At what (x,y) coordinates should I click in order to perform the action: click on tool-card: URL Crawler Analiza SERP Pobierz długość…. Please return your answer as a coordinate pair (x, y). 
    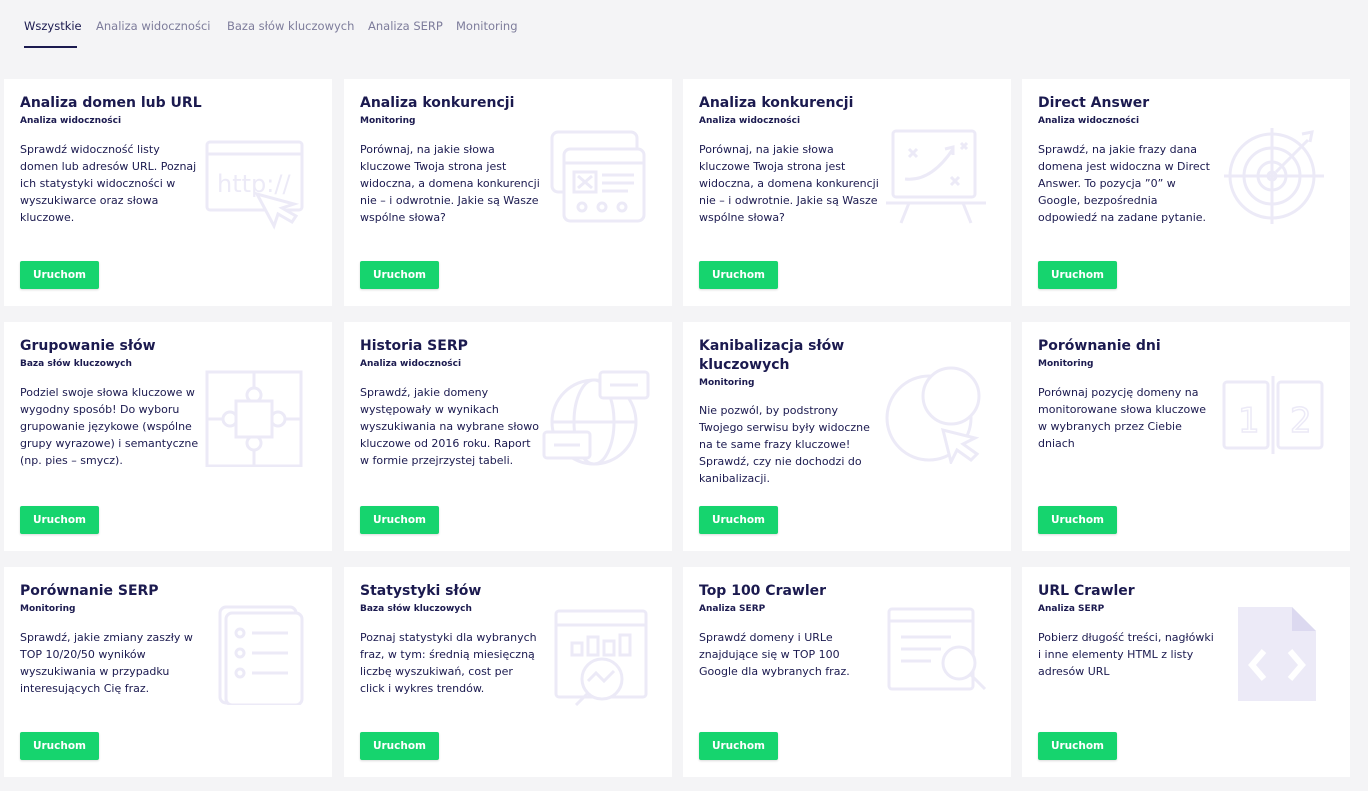
    Looking at the image, I should click on (1186, 672).